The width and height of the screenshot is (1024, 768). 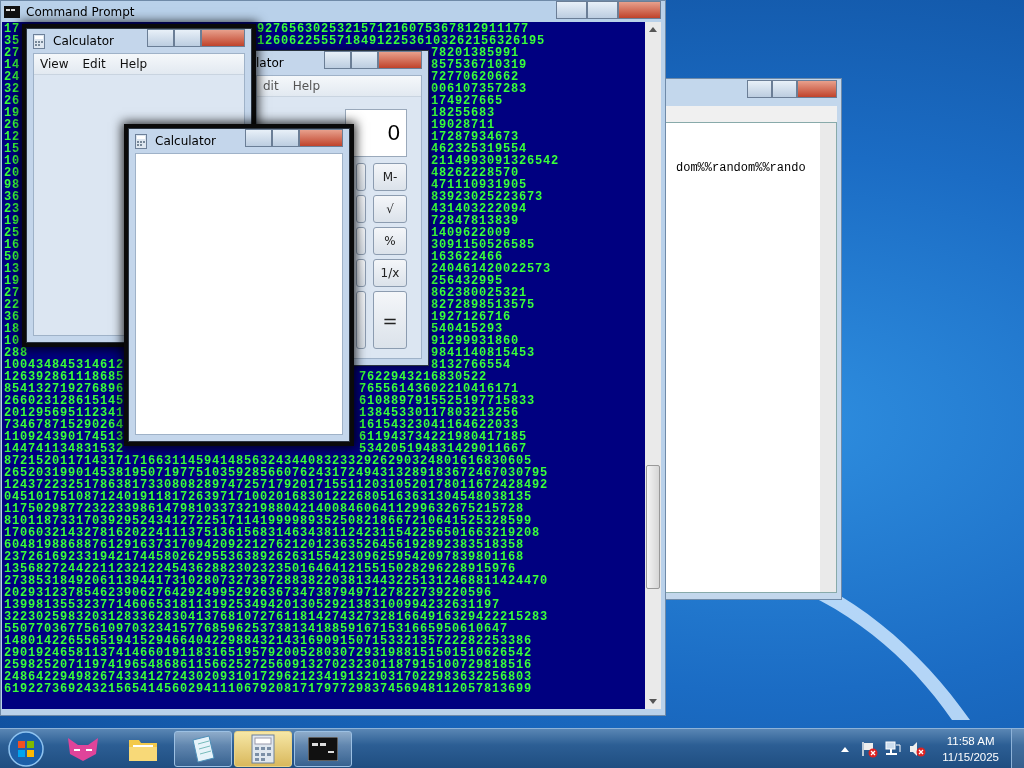 I want to click on console-text: 25, so click(x=12, y=233).